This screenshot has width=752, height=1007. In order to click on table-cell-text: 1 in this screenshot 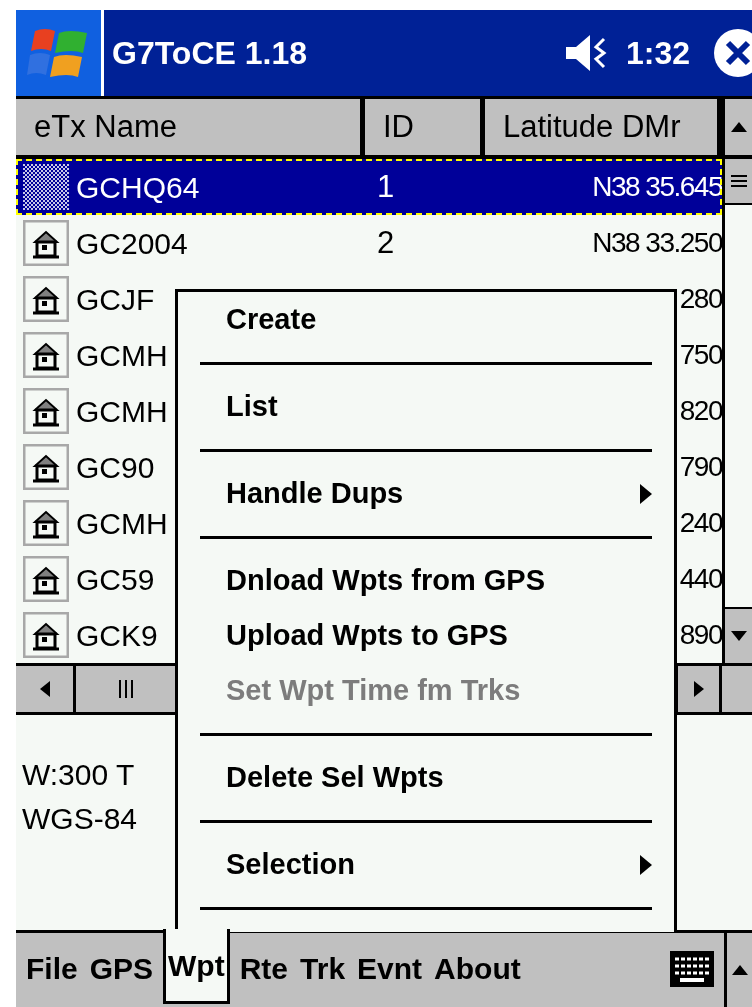, I will do `click(386, 186)`.